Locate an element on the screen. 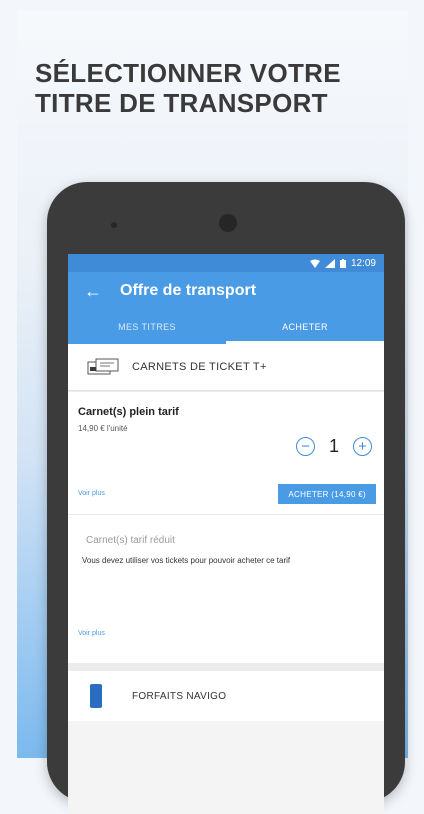 The height and width of the screenshot is (814, 424). phone-speaker is located at coordinates (114, 225).